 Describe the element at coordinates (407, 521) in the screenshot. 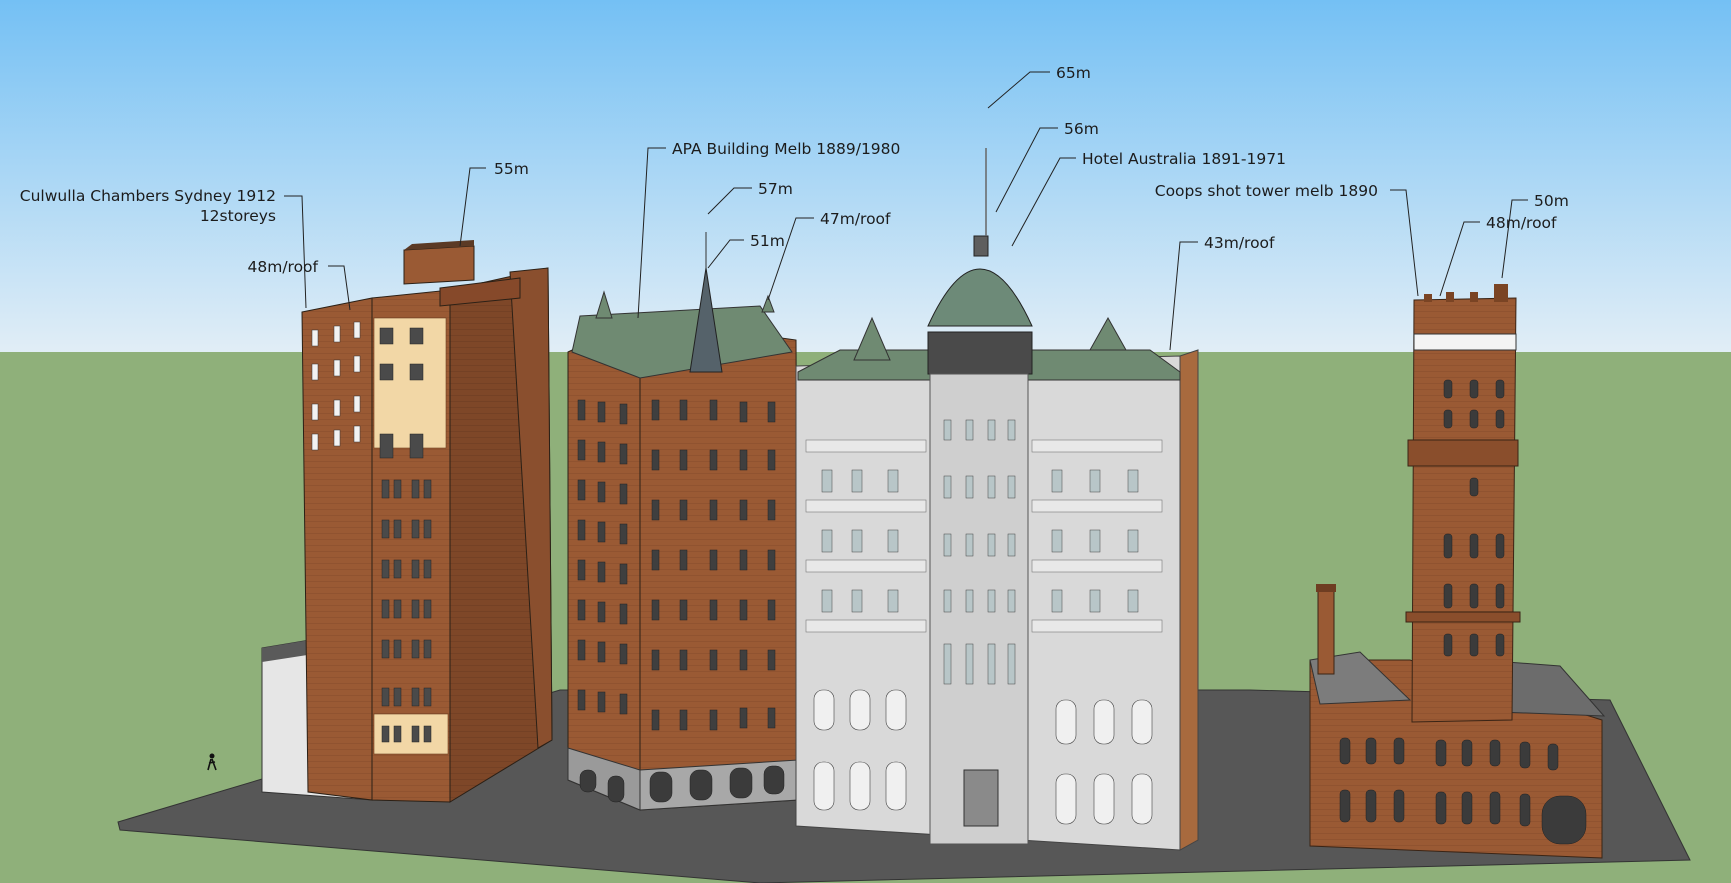

I see `culwulla-chambers-building` at that location.